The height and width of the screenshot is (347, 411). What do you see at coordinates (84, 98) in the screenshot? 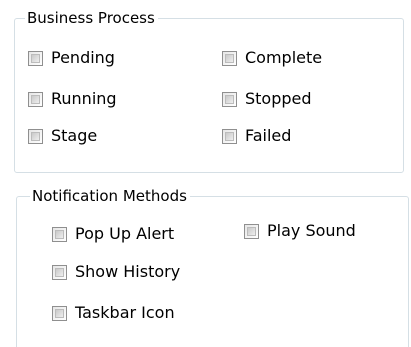
I see `running-label: Running` at bounding box center [84, 98].